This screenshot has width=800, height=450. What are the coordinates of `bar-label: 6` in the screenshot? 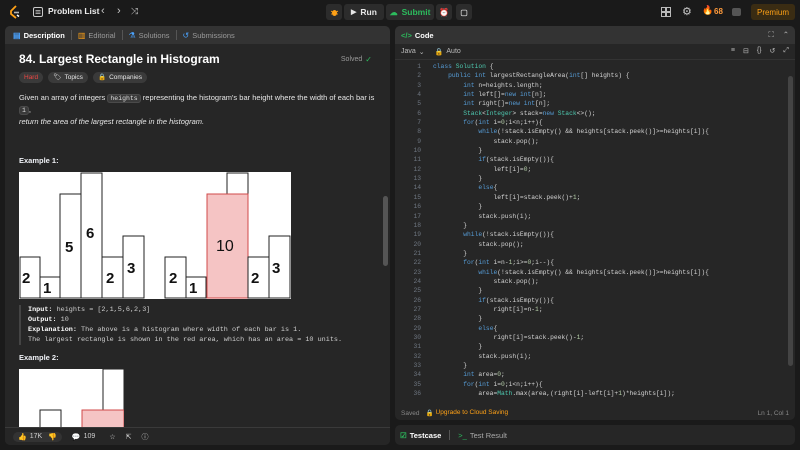 It's located at (90, 233).